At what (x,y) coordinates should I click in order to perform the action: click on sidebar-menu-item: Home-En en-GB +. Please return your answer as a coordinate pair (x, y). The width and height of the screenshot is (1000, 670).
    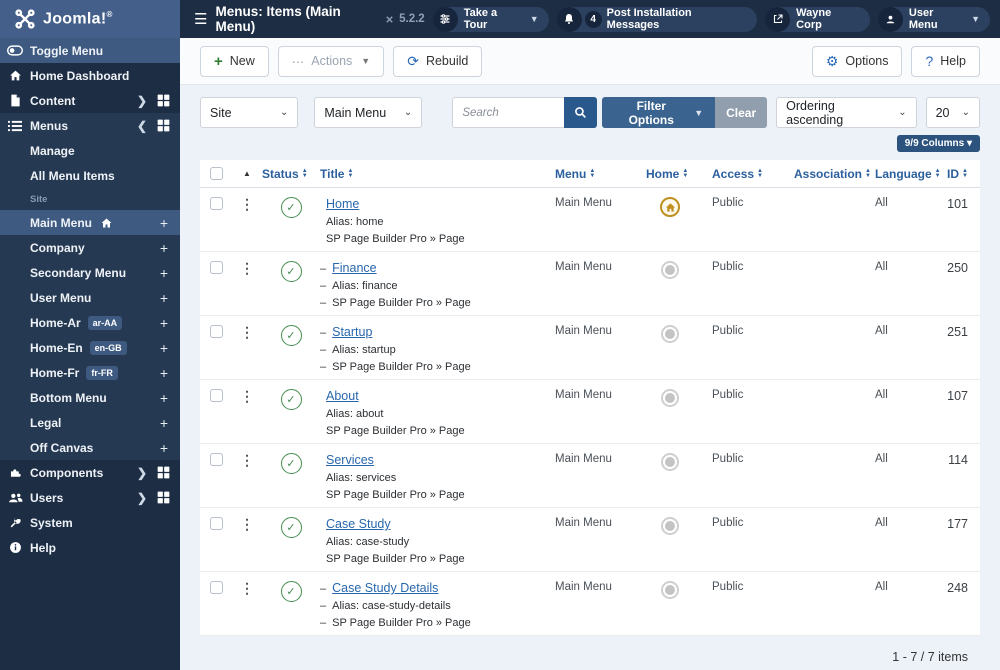
    Looking at the image, I should click on (90, 347).